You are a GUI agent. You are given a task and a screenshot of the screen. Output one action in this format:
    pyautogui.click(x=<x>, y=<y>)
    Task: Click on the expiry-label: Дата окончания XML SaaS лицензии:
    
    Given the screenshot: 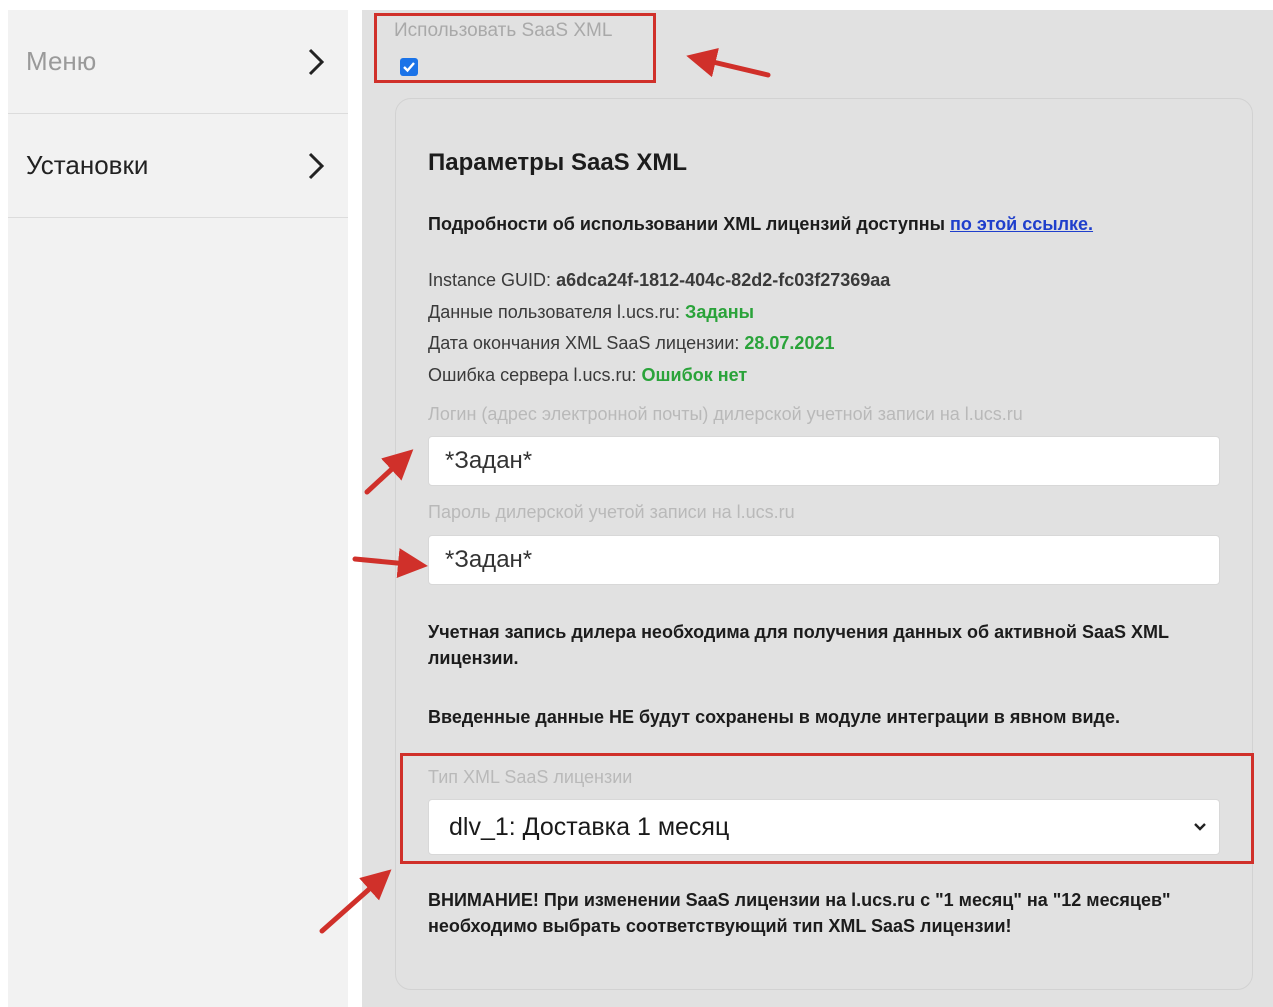 What is the action you would take?
    pyautogui.click(x=586, y=343)
    